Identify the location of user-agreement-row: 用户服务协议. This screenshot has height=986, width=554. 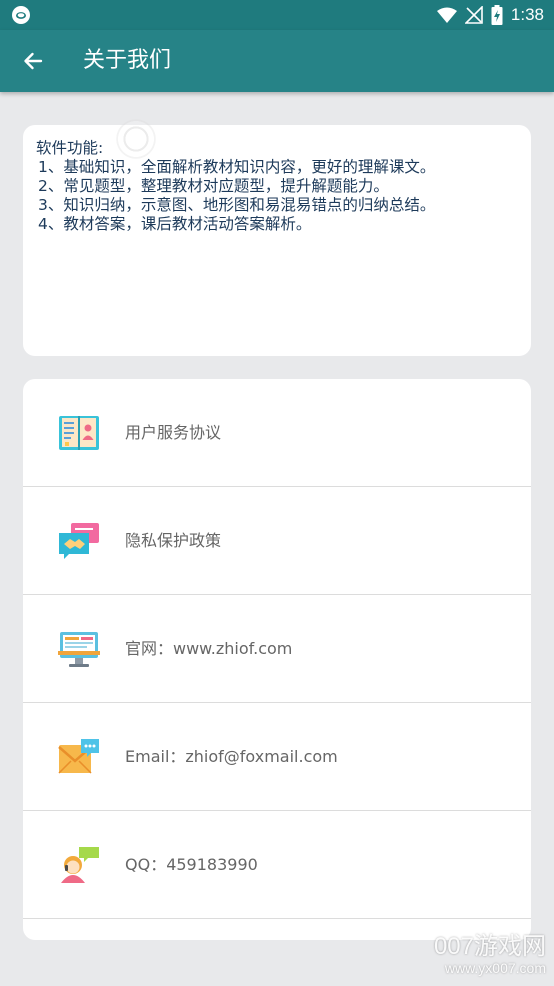
(277, 433).